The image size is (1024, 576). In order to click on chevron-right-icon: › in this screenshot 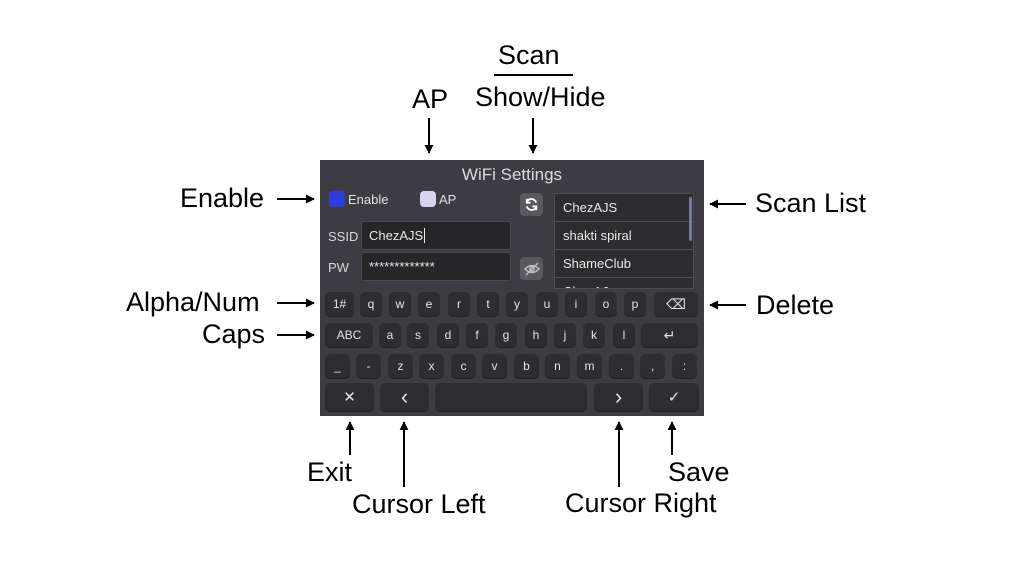, I will do `click(618, 396)`.